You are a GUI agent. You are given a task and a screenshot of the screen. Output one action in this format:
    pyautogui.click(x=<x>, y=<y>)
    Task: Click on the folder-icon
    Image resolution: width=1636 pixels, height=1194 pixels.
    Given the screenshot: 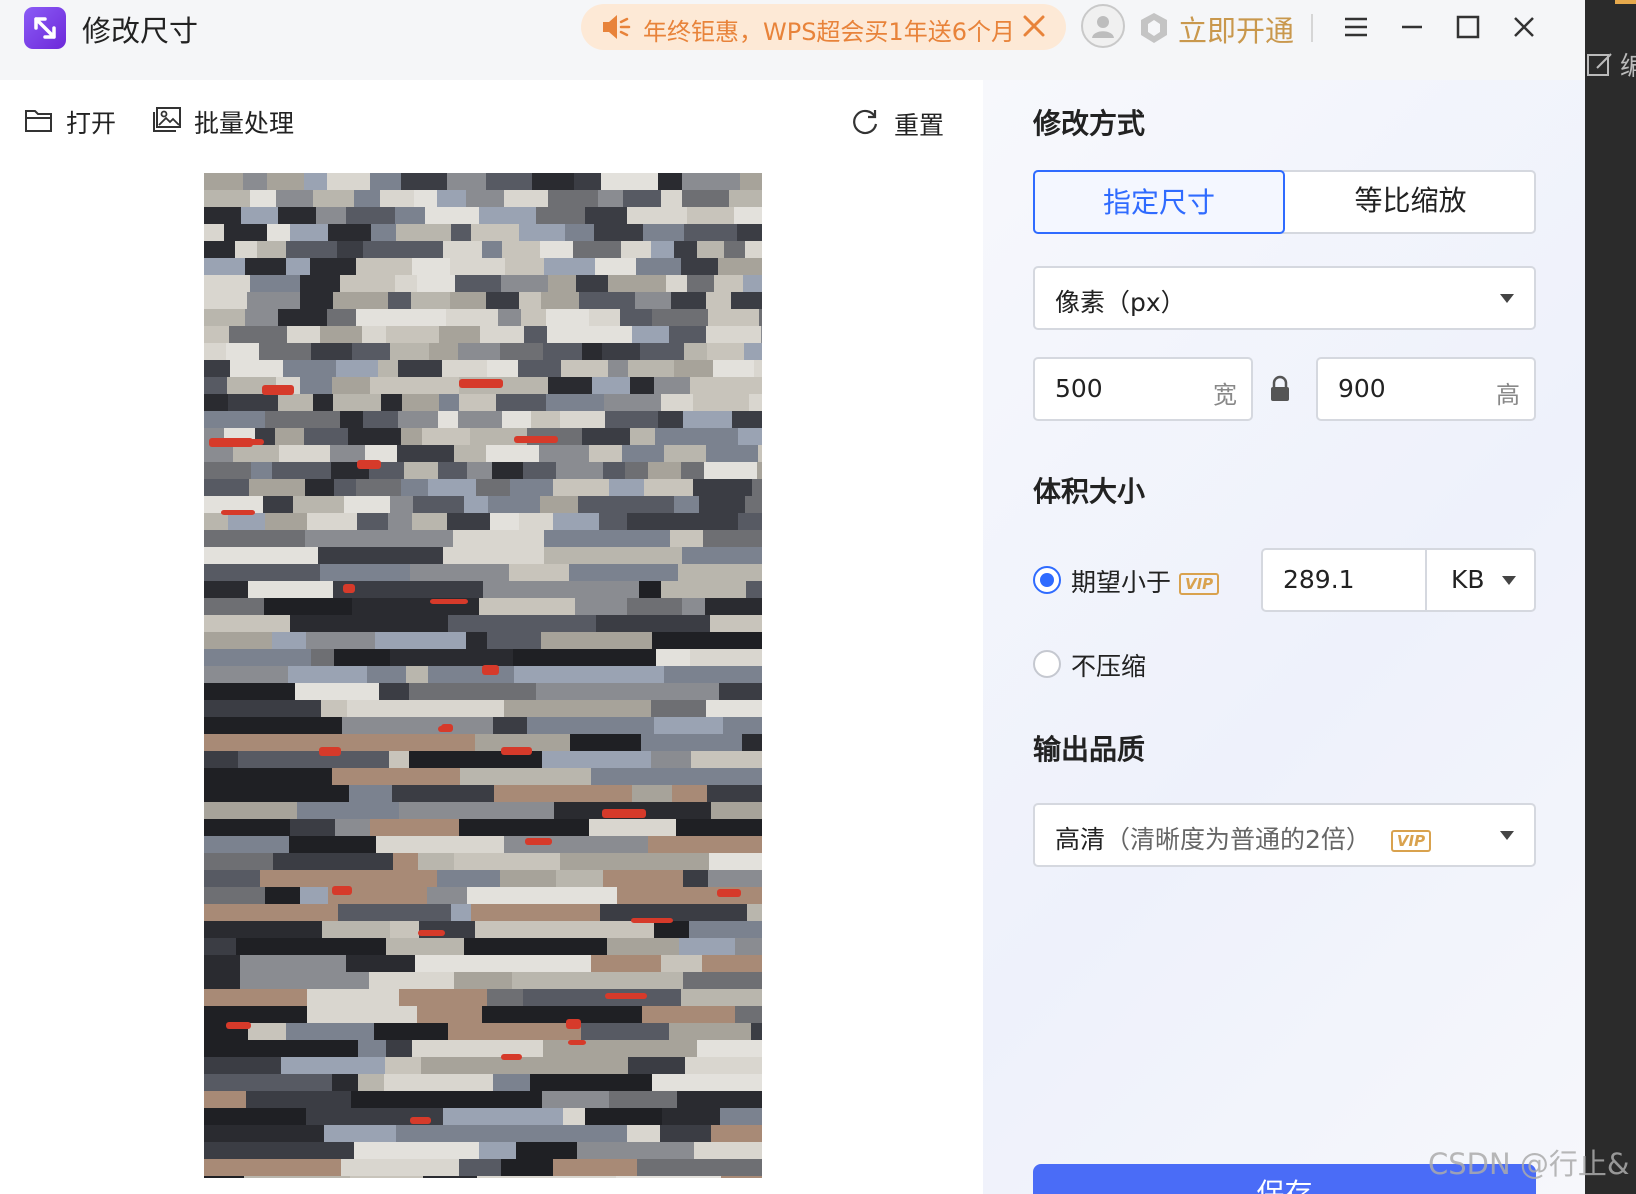 What is the action you would take?
    pyautogui.click(x=39, y=123)
    